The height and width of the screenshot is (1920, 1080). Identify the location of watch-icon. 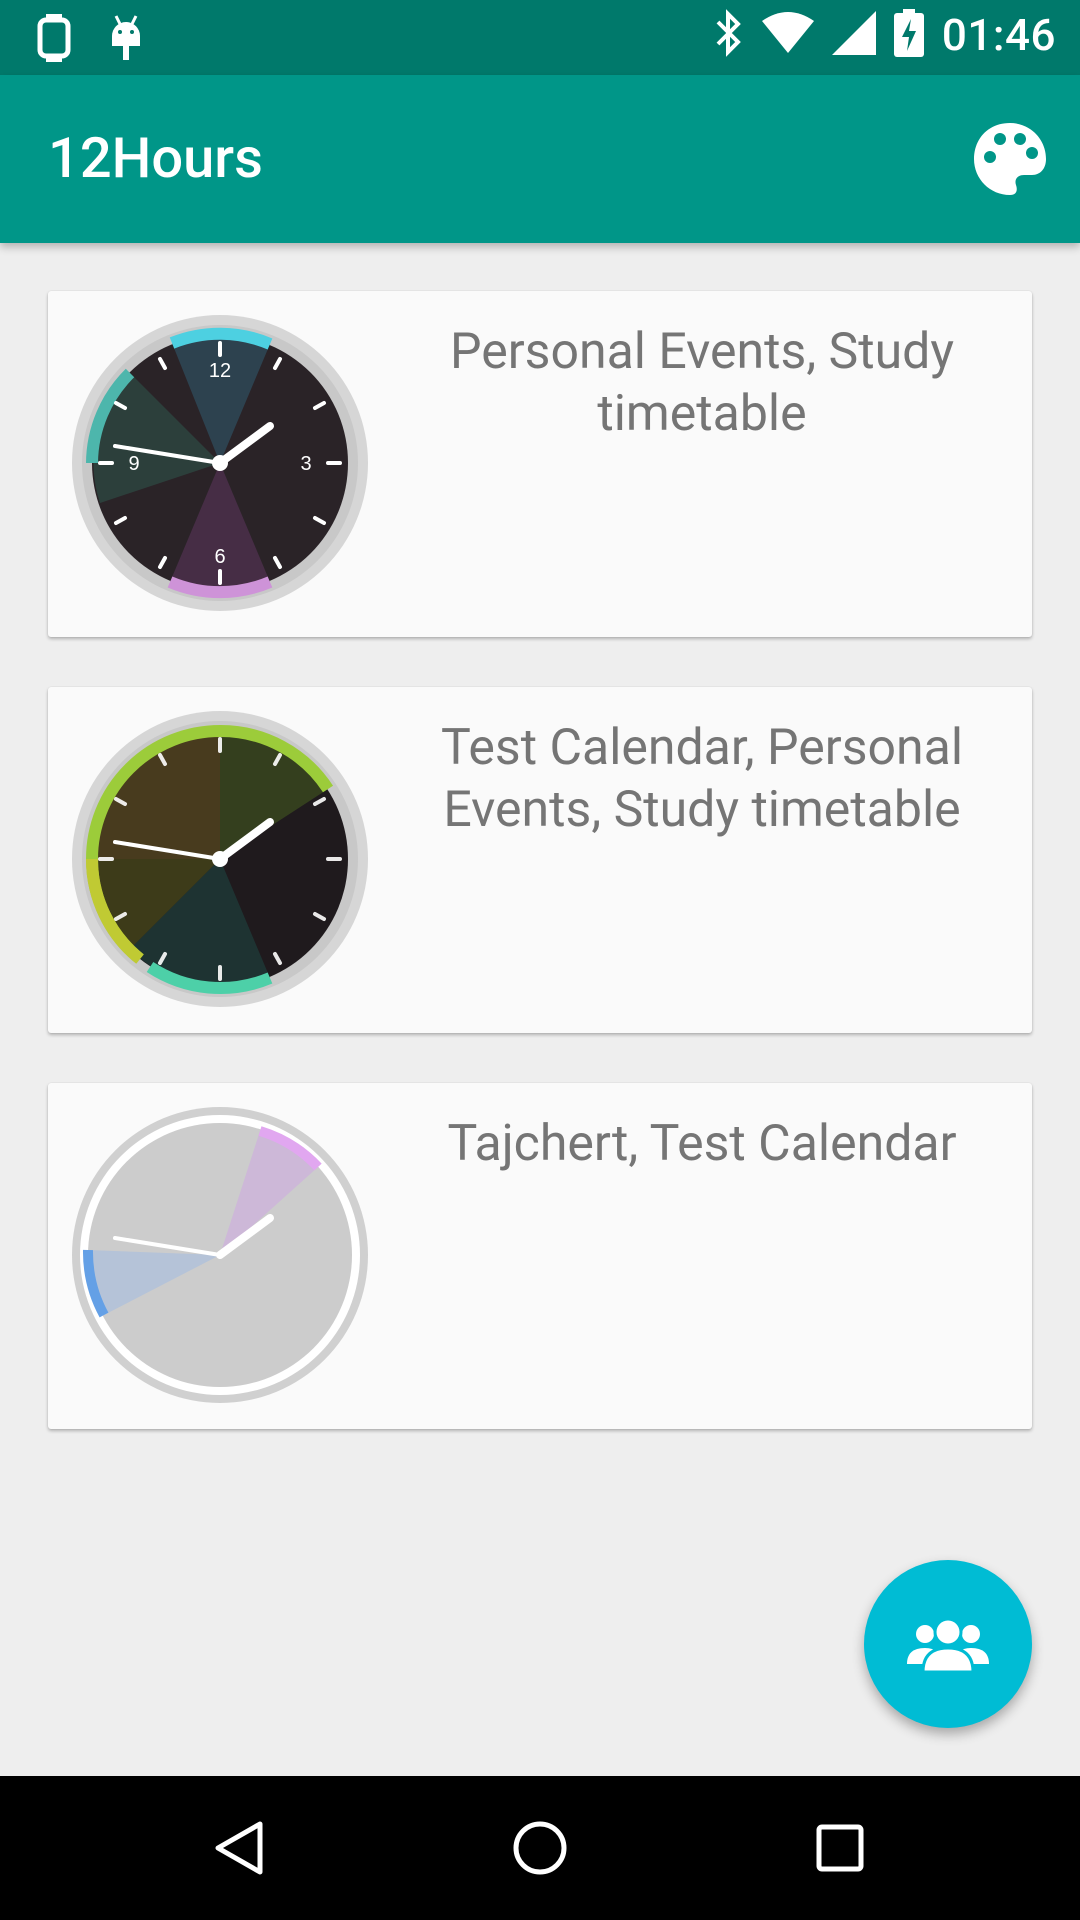
(54, 40).